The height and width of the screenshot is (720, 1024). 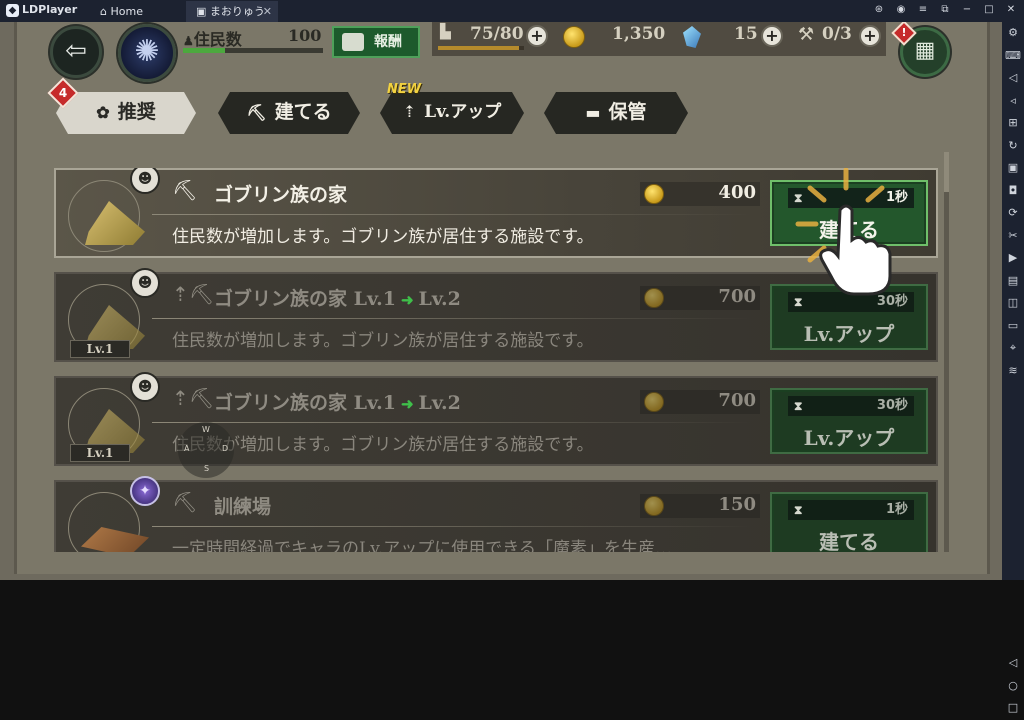 What do you see at coordinates (376, 42) in the screenshot?
I see `reward-button: 報酬` at bounding box center [376, 42].